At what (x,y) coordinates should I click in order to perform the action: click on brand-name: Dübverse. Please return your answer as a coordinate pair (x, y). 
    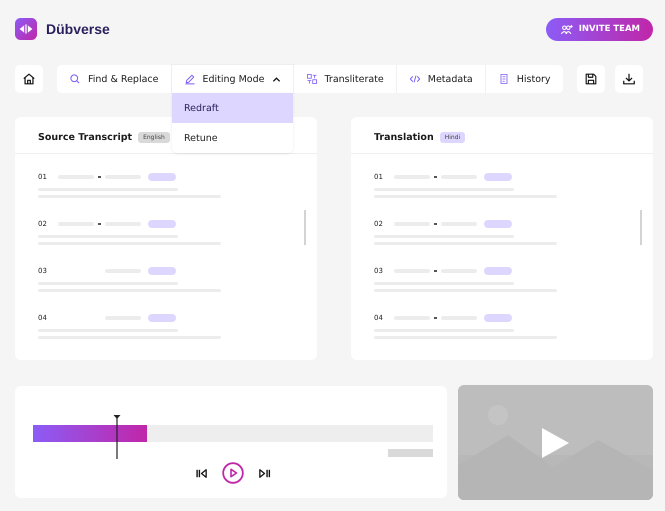
    Looking at the image, I should click on (78, 29).